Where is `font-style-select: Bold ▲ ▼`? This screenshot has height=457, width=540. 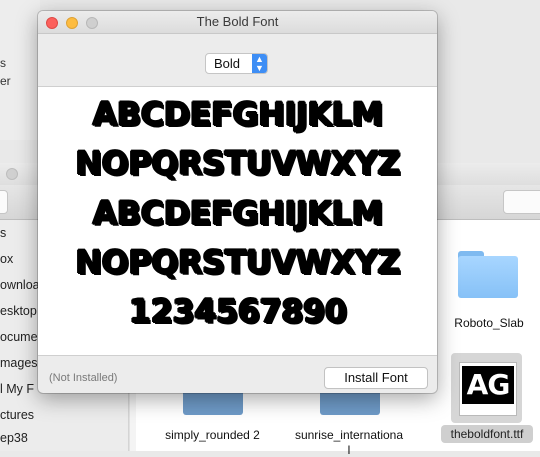
font-style-select: Bold ▲ ▼ is located at coordinates (236, 63).